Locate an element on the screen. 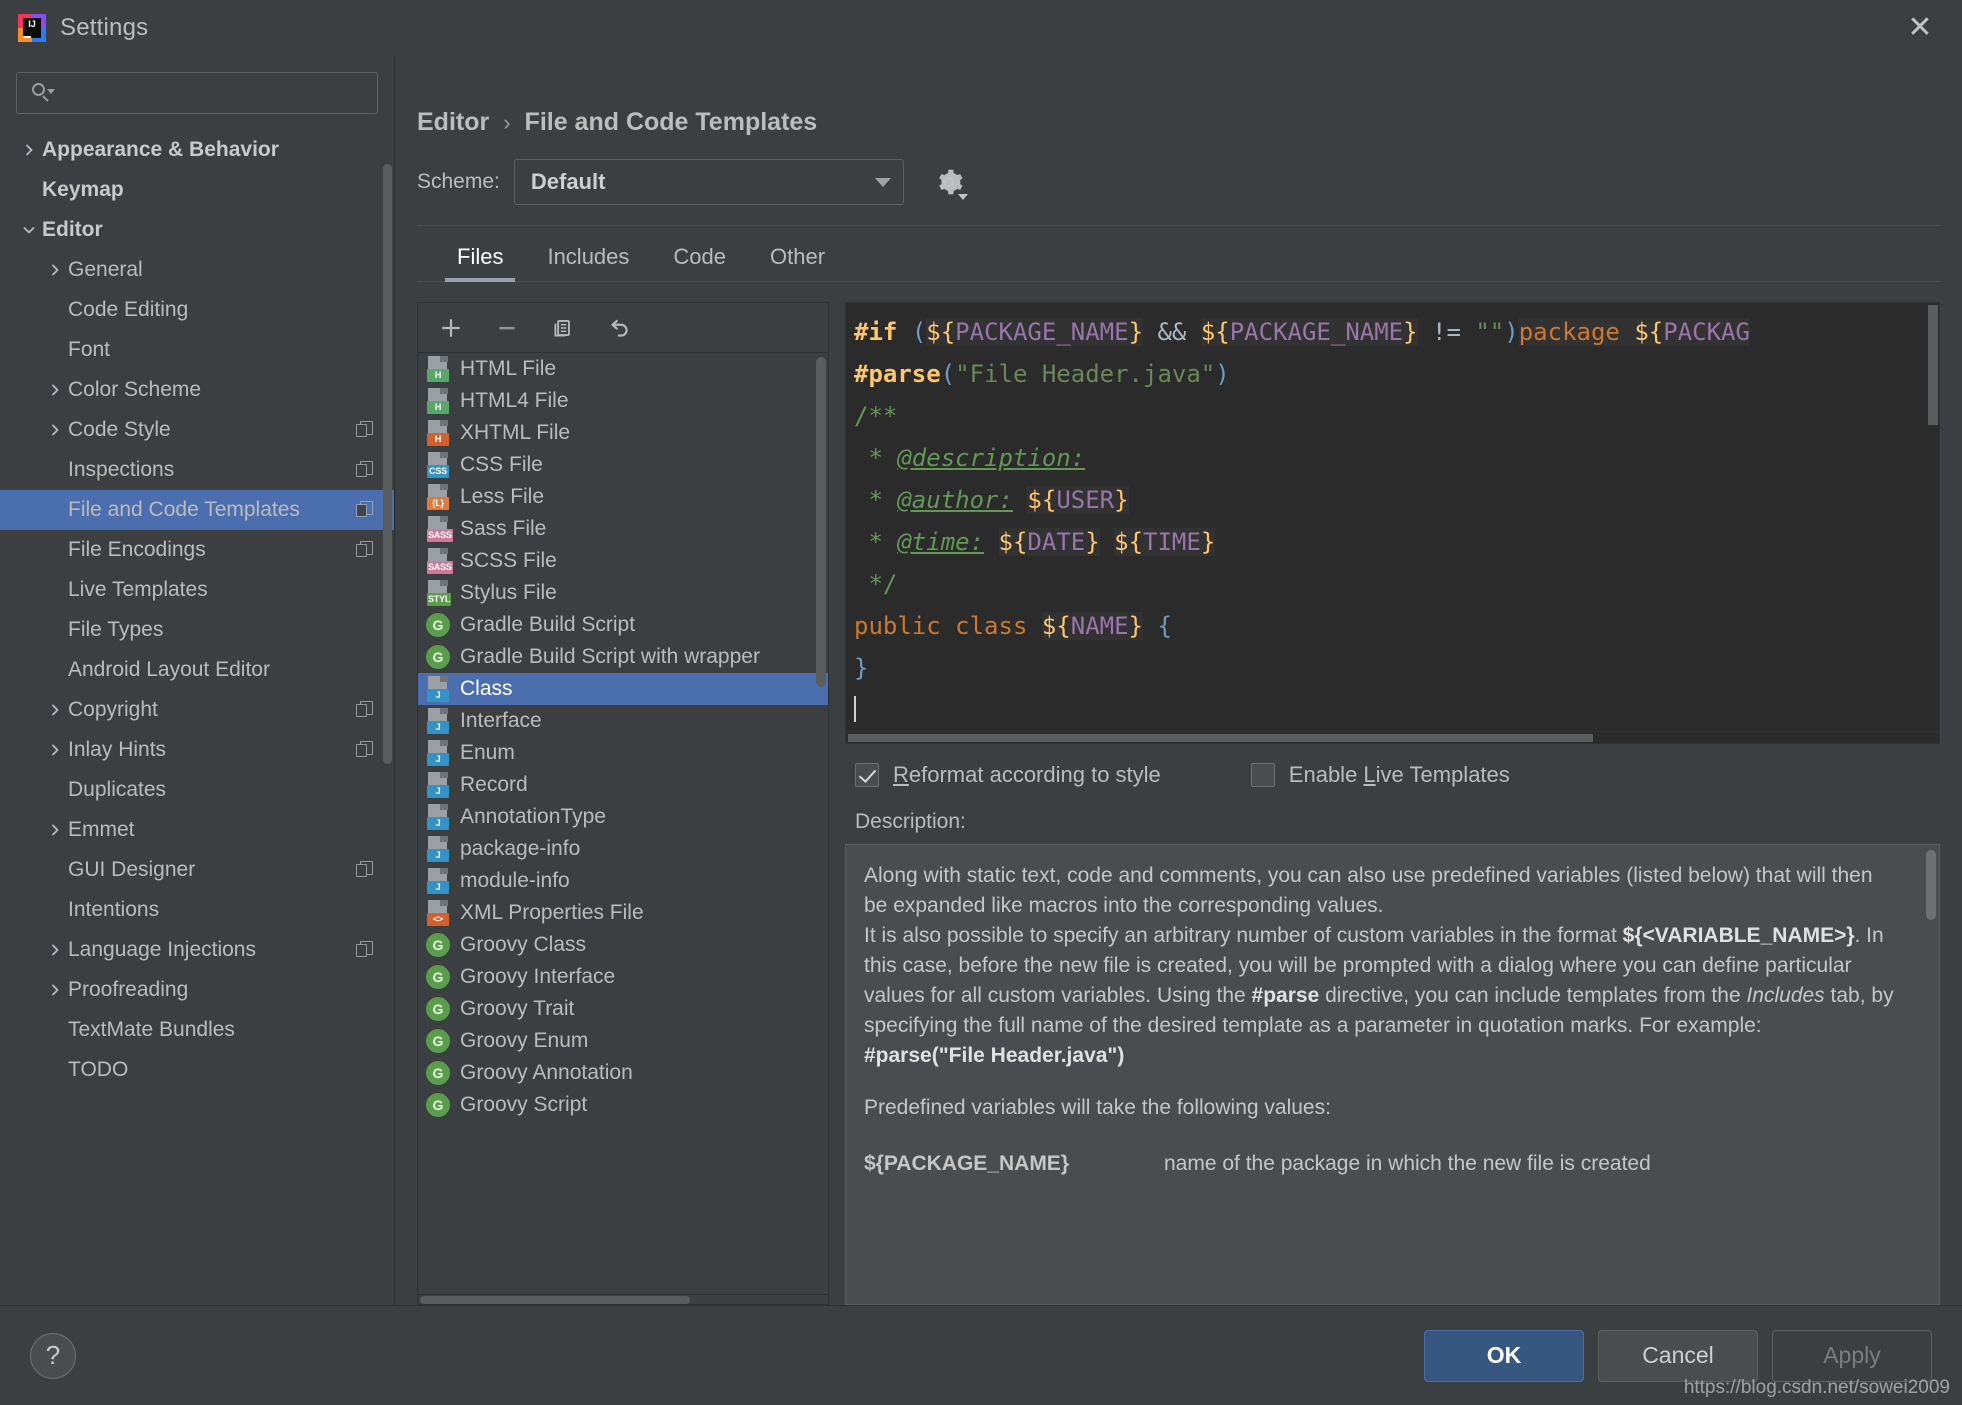 The height and width of the screenshot is (1405, 1962). template-list-item: G Groovy Enum is located at coordinates (623, 1041).